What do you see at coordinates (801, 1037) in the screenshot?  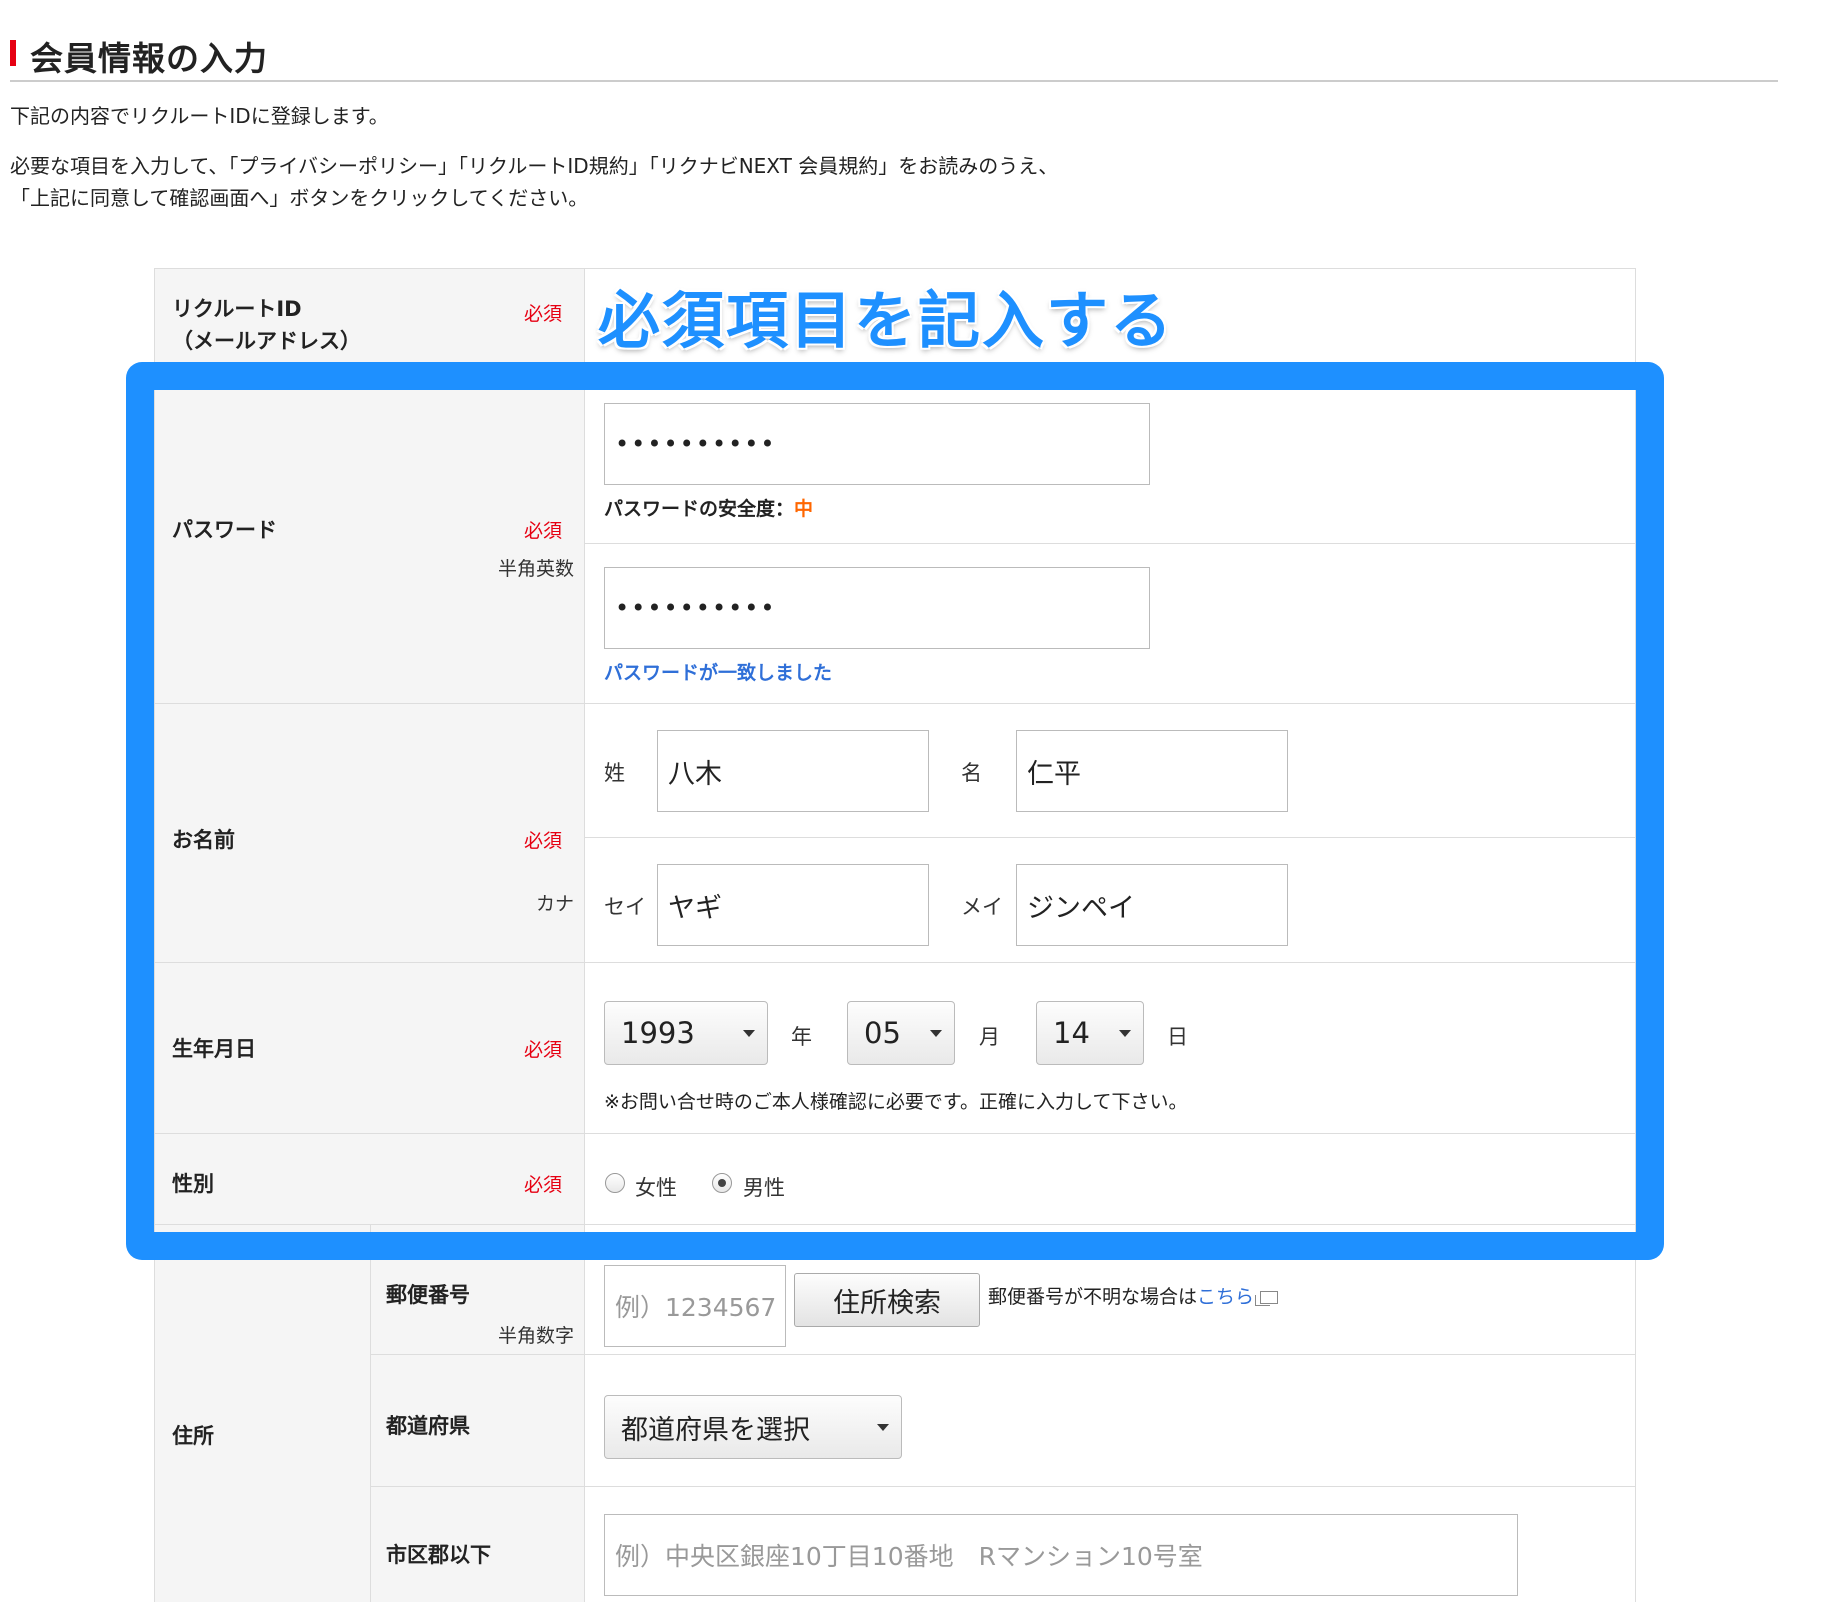 I see `year-unit: 年` at bounding box center [801, 1037].